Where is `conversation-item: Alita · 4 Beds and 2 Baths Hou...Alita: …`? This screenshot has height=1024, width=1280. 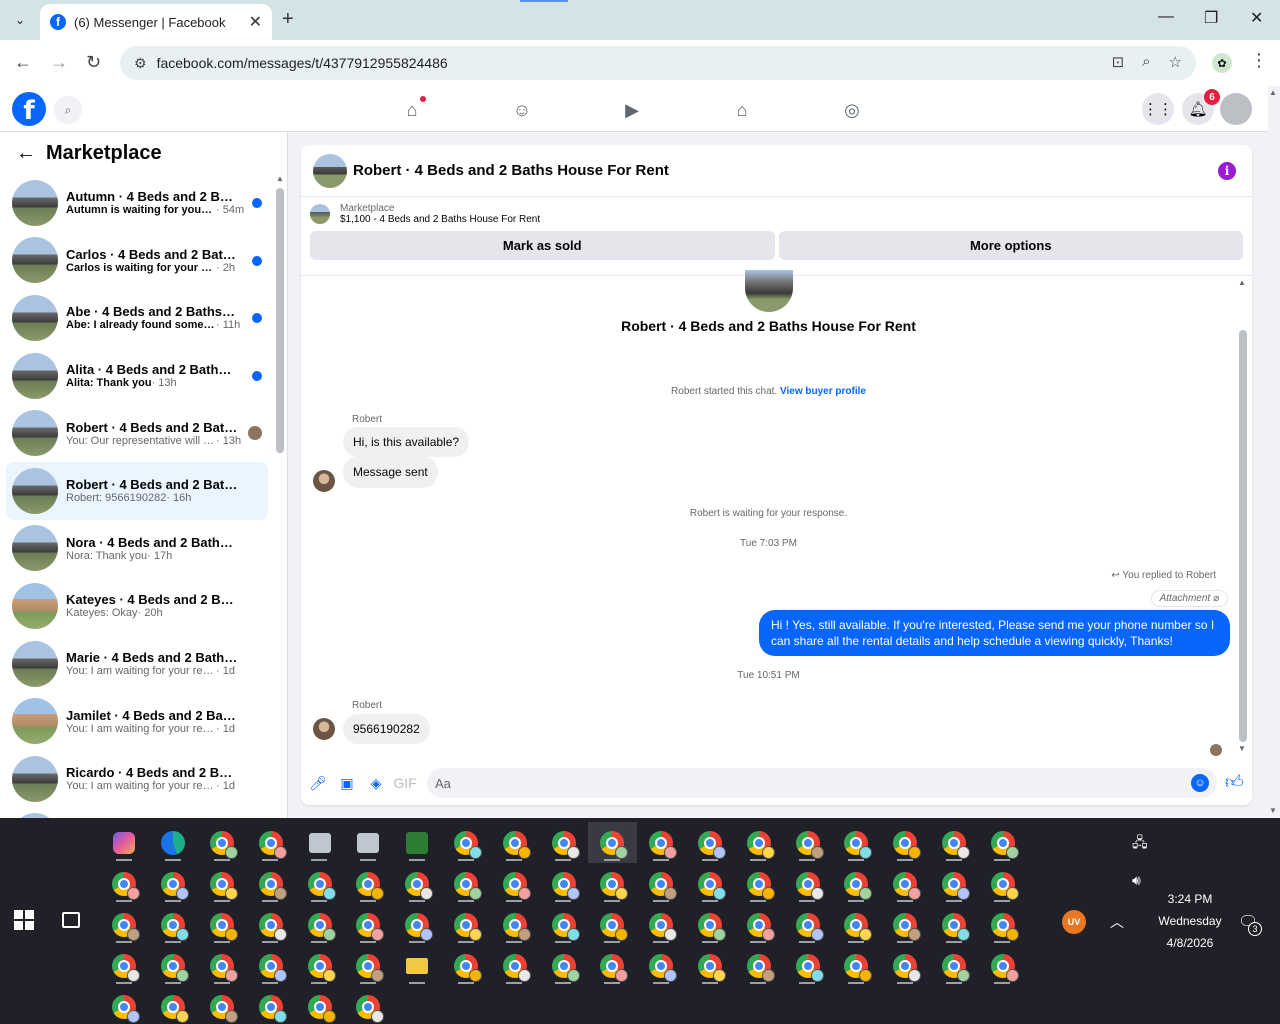 conversation-item: Alita · 4 Beds and 2 Baths Hou...Alita: … is located at coordinates (137, 376).